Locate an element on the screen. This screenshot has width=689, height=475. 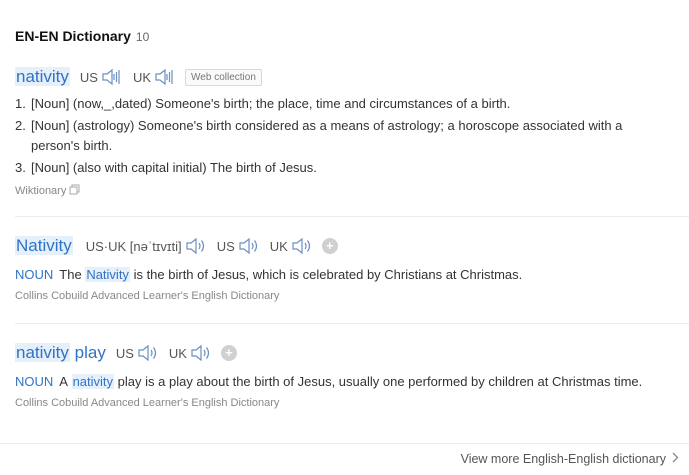
source-label: Wiktionary is located at coordinates (41, 191).